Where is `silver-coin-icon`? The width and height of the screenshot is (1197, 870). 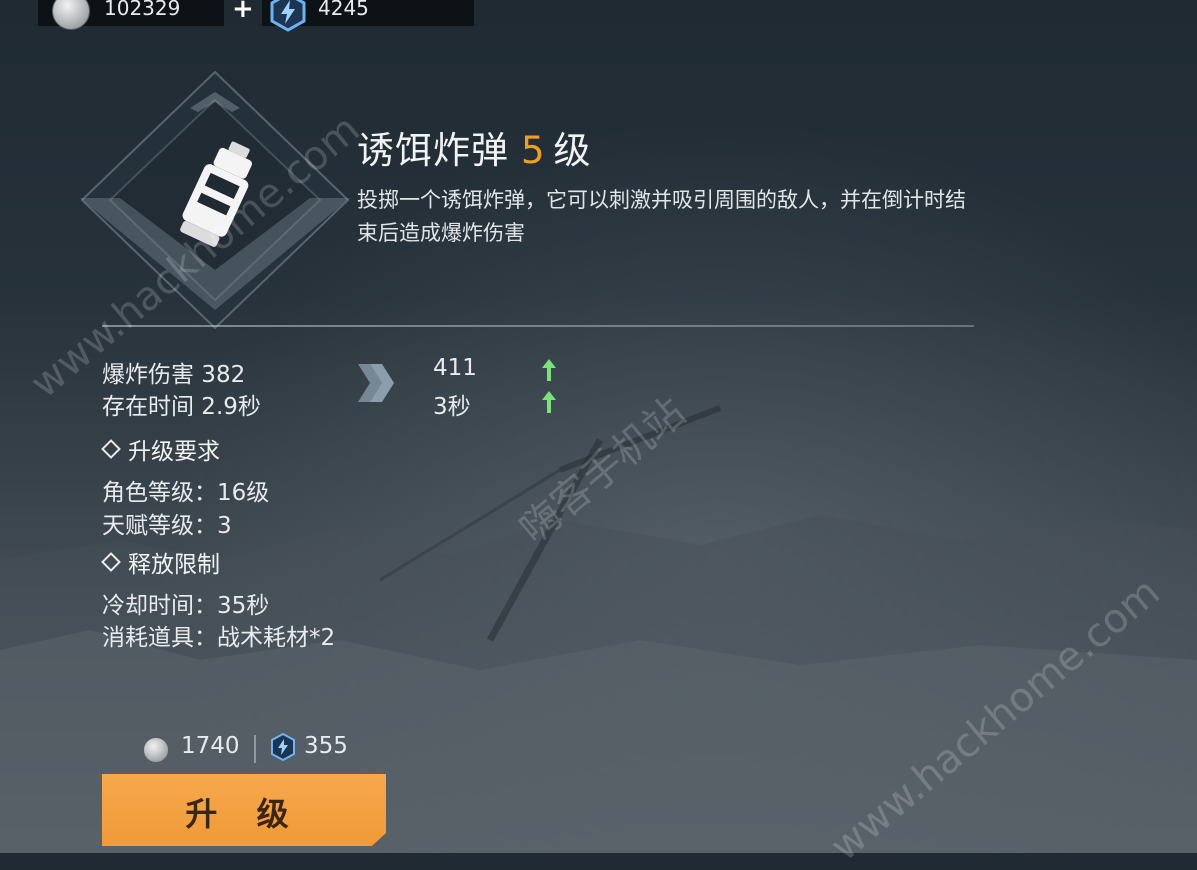
silver-coin-icon is located at coordinates (156, 750).